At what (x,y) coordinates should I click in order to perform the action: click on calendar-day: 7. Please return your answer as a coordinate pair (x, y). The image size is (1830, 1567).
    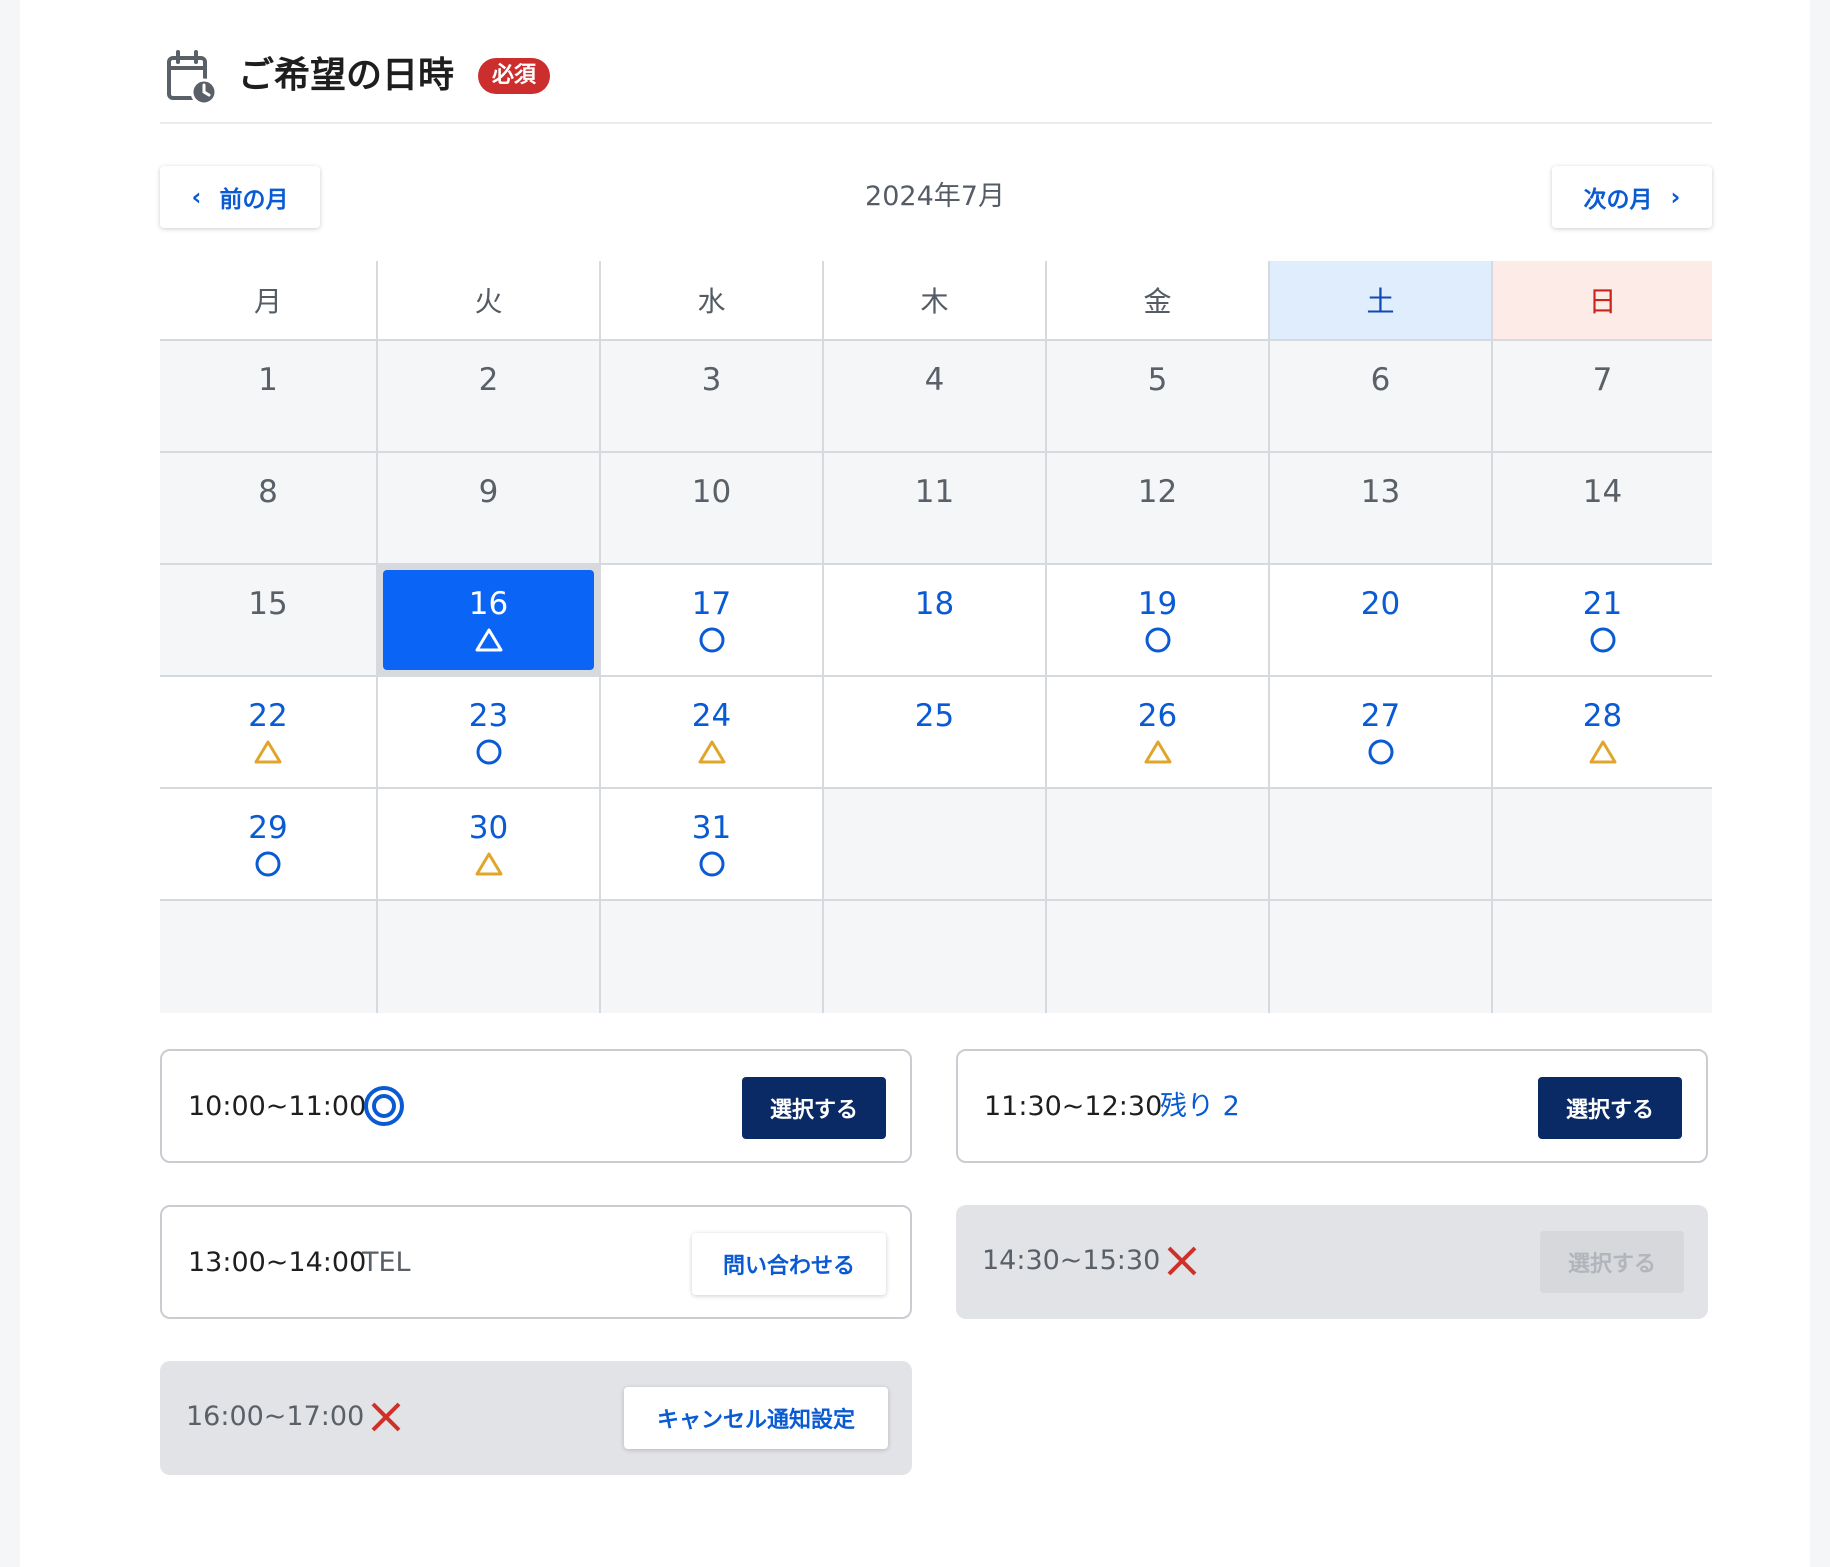
    Looking at the image, I should click on (1602, 397).